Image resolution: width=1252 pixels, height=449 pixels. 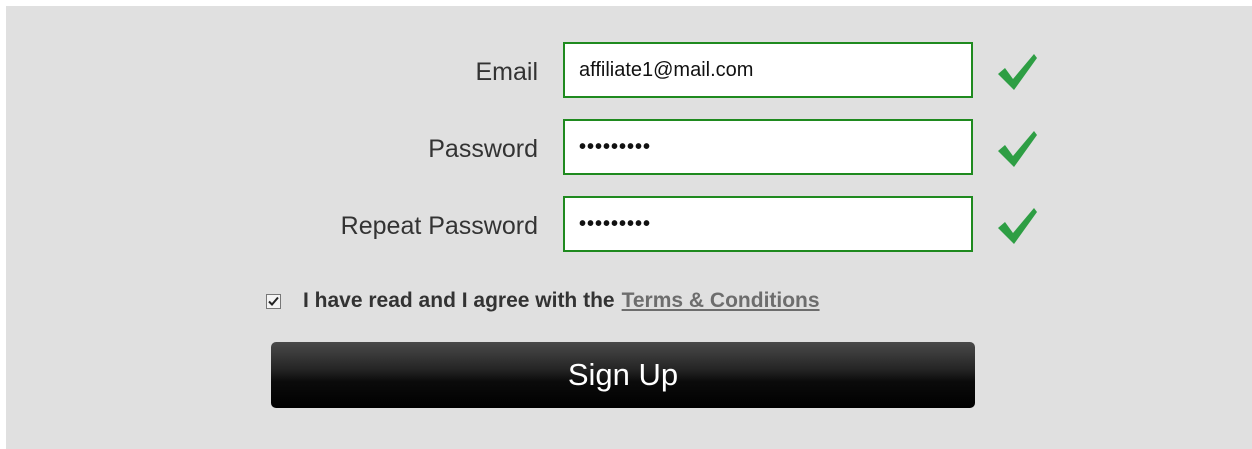 What do you see at coordinates (1017, 72) in the screenshot?
I see `email-valid-check-icon` at bounding box center [1017, 72].